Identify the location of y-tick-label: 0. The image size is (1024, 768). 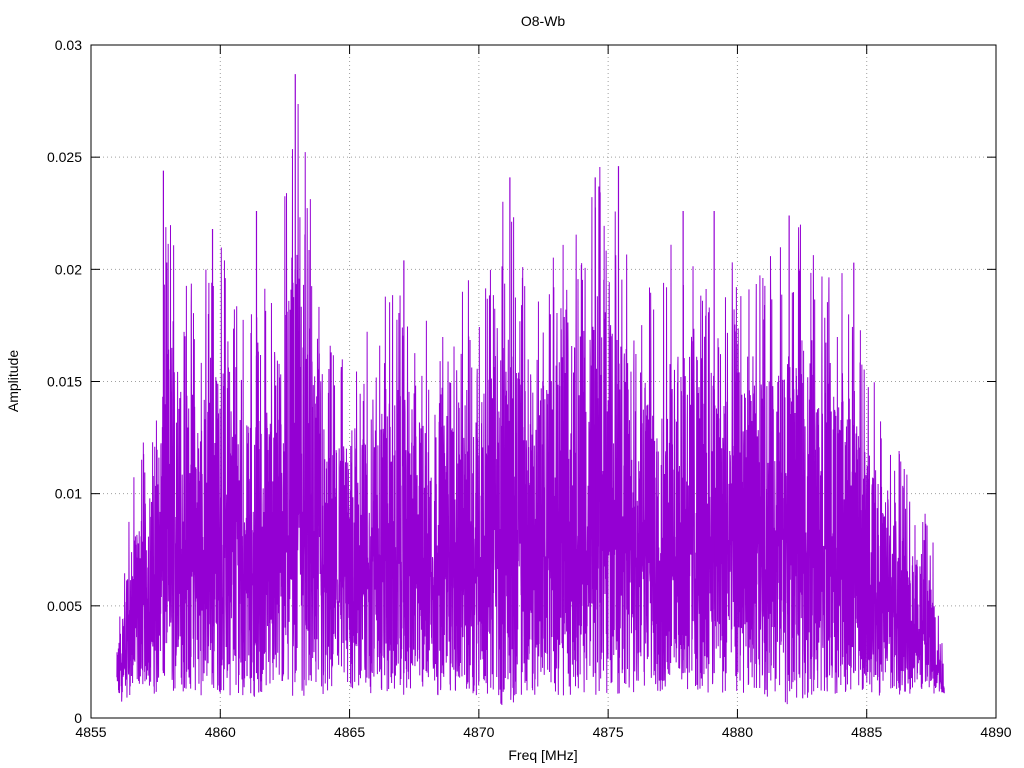
(78, 718).